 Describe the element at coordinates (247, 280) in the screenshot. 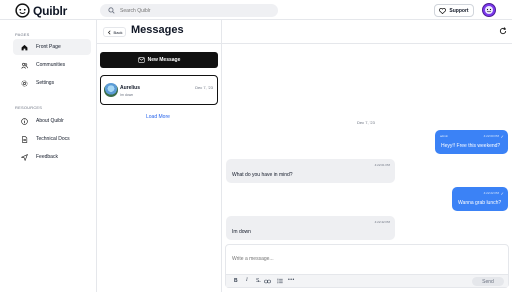

I see `italic-icon: I` at that location.